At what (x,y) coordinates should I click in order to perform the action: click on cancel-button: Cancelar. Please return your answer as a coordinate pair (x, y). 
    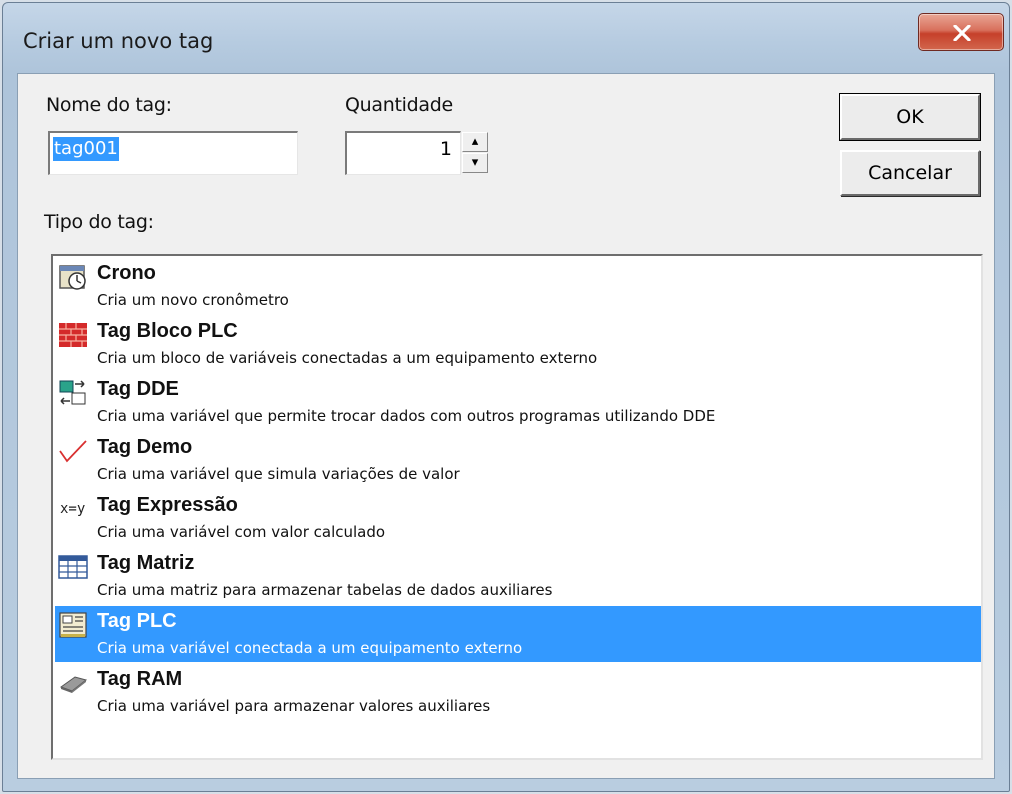
    Looking at the image, I should click on (910, 173).